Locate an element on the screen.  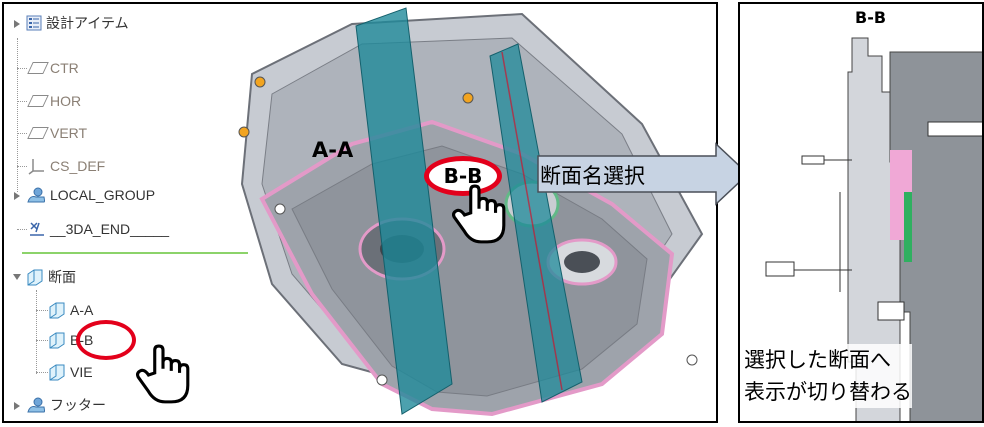
collapse-arrow-icon is located at coordinates (17, 277).